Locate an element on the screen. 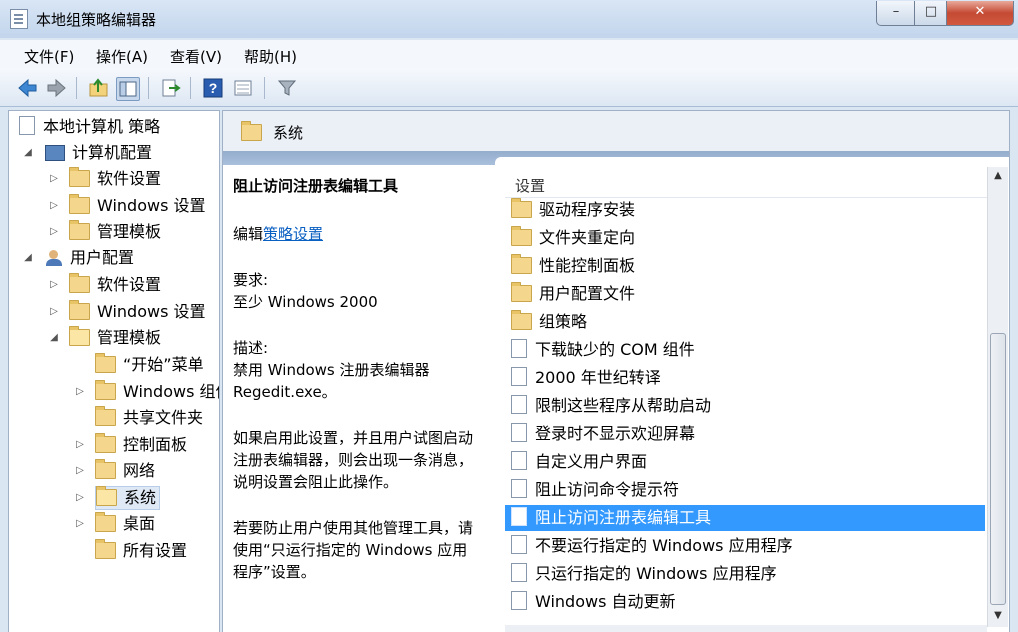 Image resolution: width=1018 pixels, height=632 pixels. list-item-label: Windows 自动更新 is located at coordinates (605, 601).